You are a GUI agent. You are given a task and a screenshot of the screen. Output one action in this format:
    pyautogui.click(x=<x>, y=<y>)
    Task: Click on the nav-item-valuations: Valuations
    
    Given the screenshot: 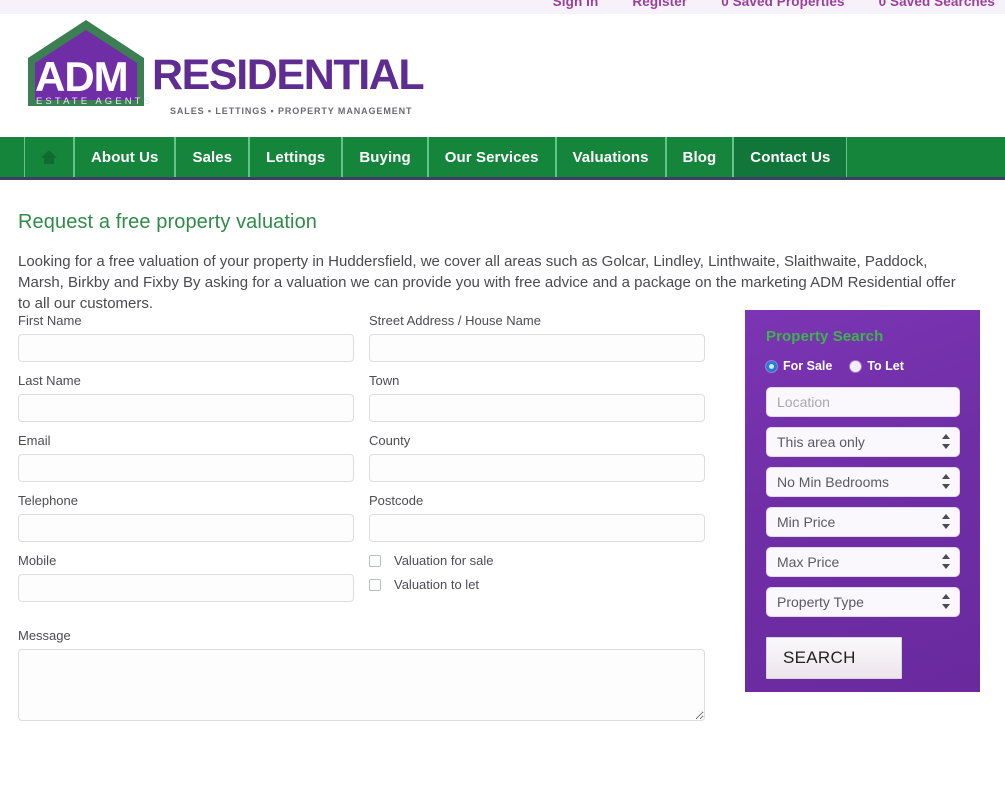 What is the action you would take?
    pyautogui.click(x=611, y=157)
    